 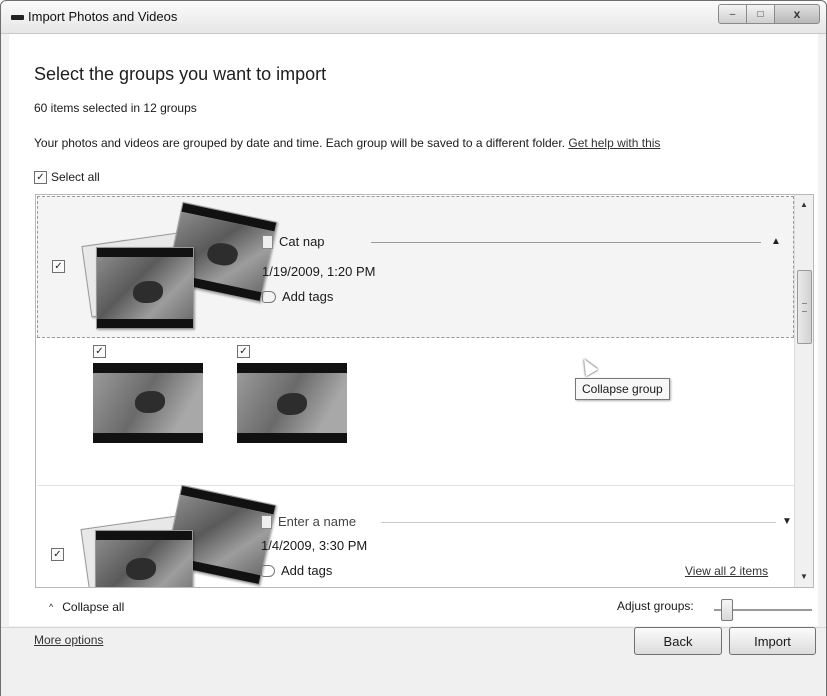 What do you see at coordinates (803, 391) in the screenshot?
I see `list-scrollbar: ▲ ▼` at bounding box center [803, 391].